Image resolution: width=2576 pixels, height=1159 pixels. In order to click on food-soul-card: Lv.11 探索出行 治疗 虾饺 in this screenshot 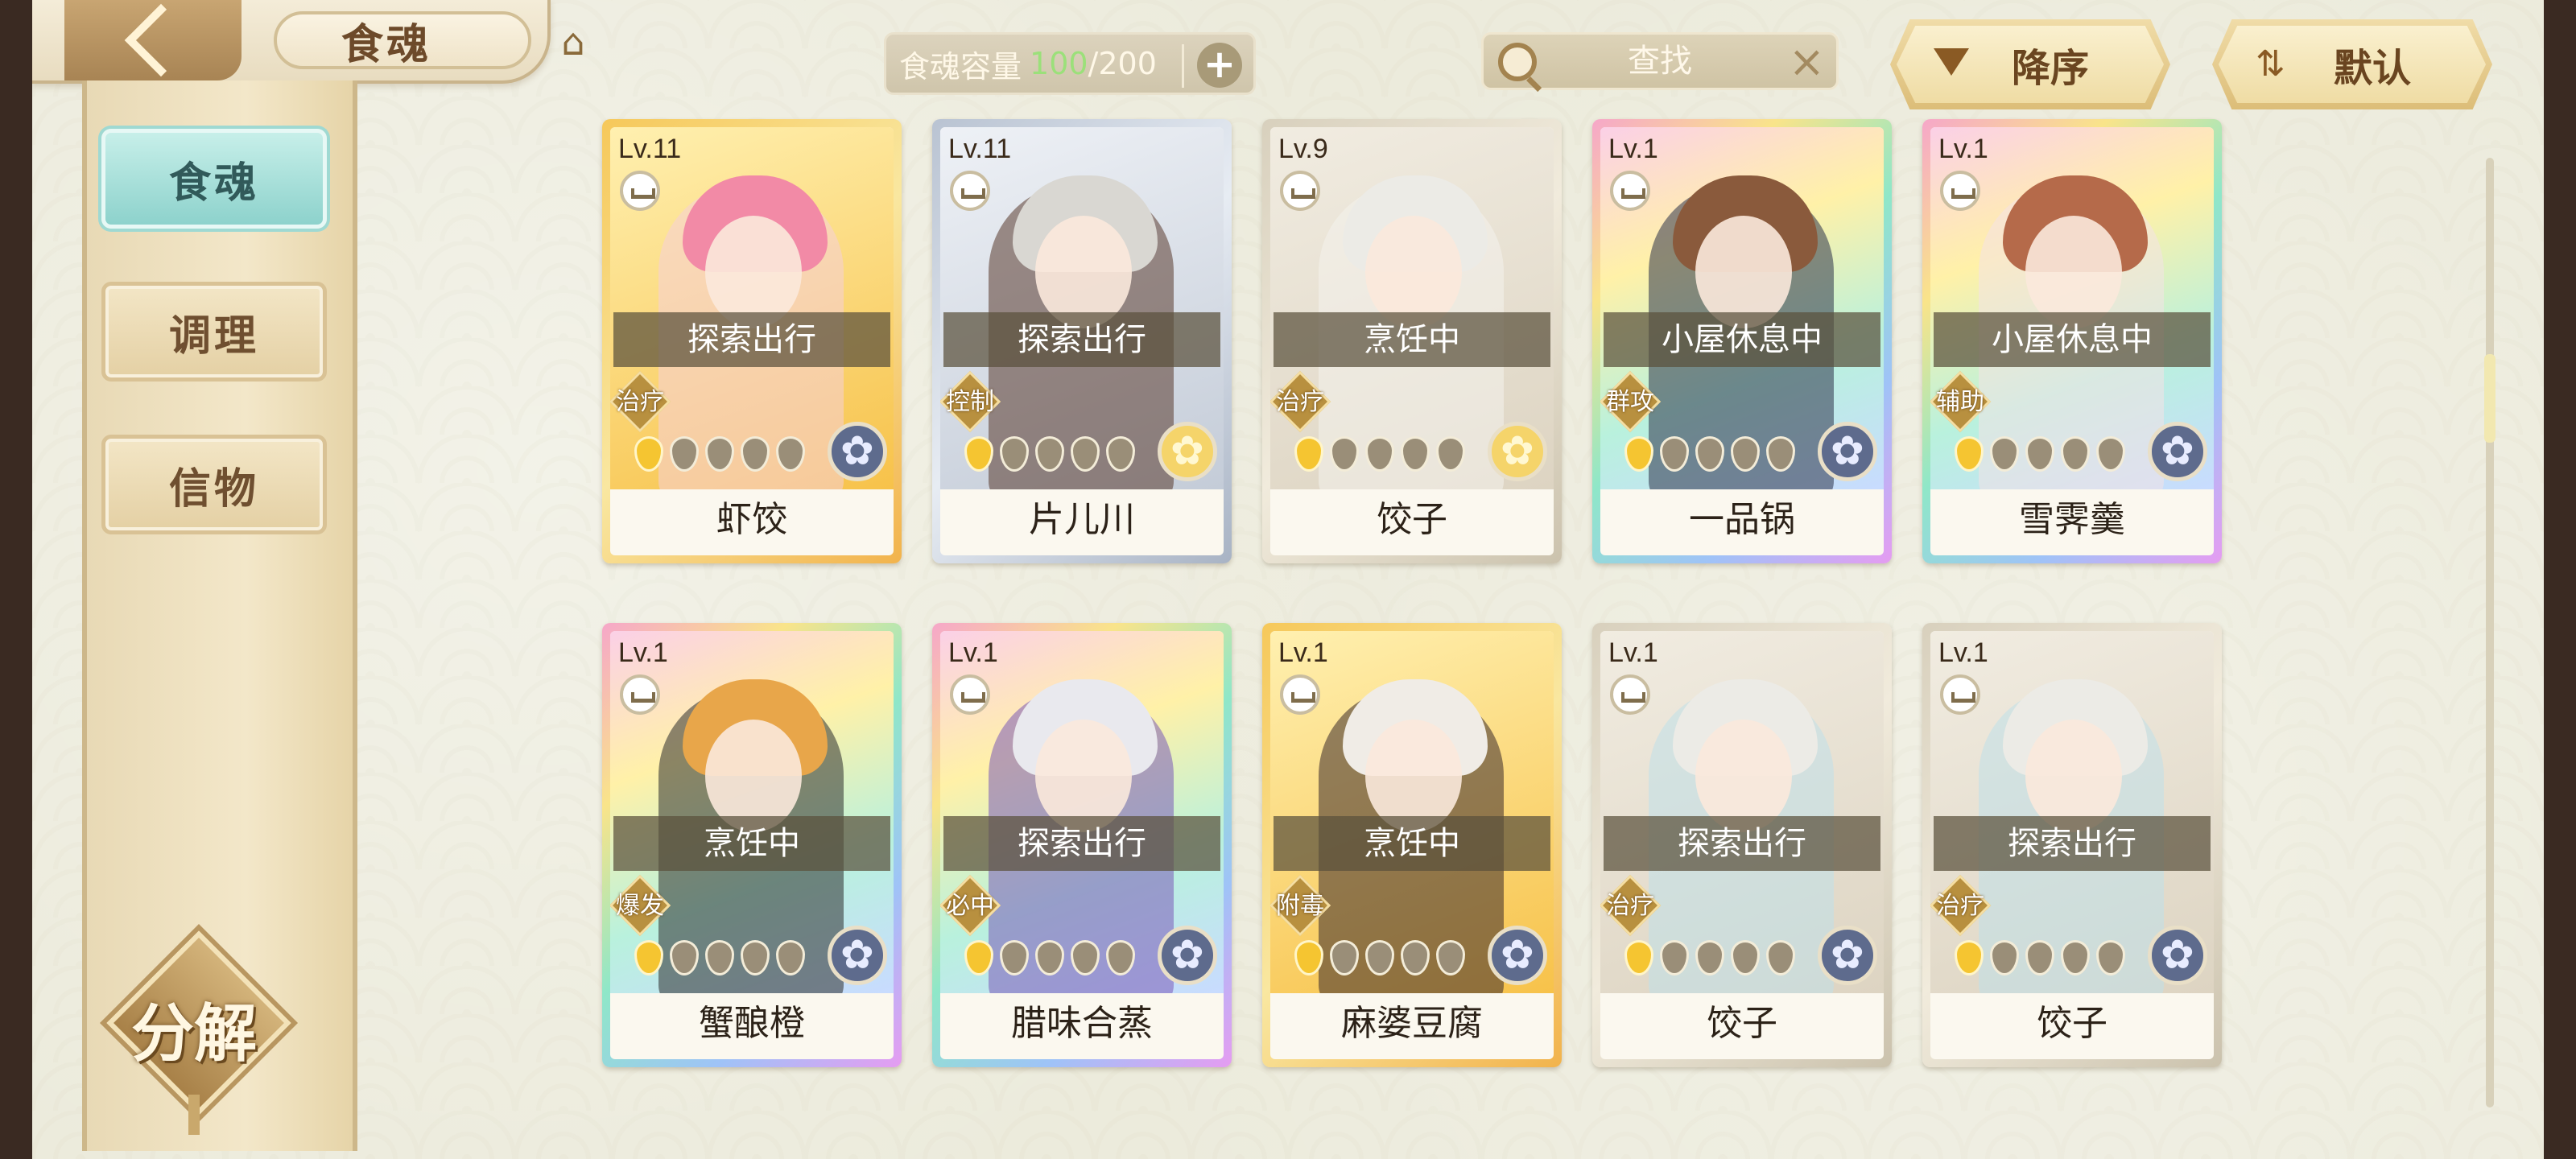, I will do `click(752, 341)`.